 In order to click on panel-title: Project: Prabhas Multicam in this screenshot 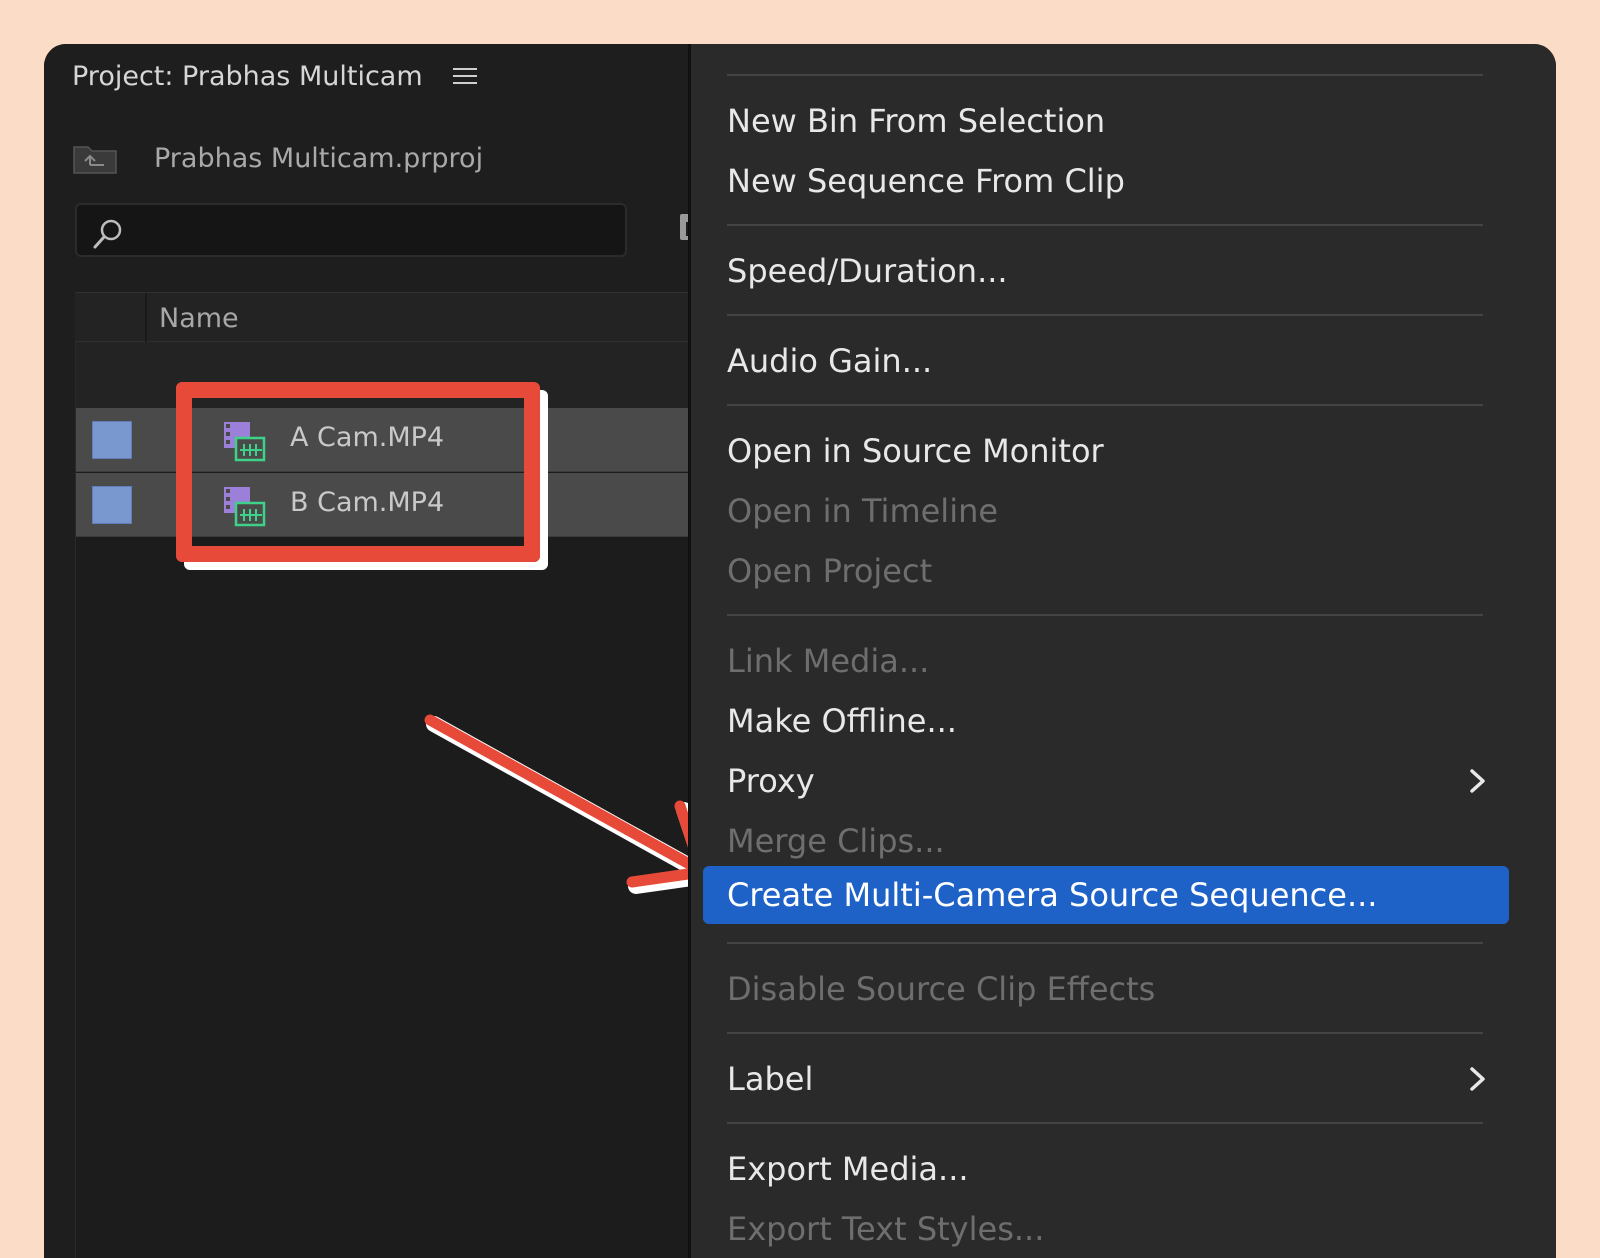, I will do `click(247, 76)`.